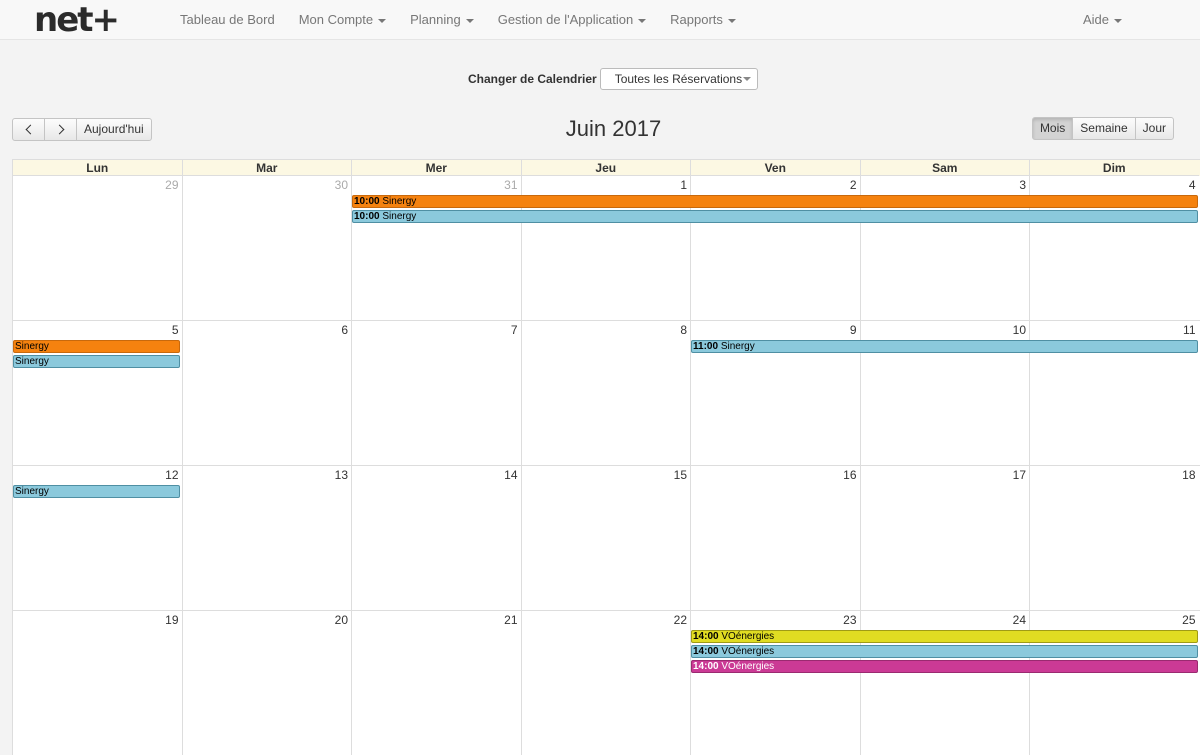 The image size is (1200, 755). What do you see at coordinates (436, 393) in the screenshot?
I see `day-cell: 7` at bounding box center [436, 393].